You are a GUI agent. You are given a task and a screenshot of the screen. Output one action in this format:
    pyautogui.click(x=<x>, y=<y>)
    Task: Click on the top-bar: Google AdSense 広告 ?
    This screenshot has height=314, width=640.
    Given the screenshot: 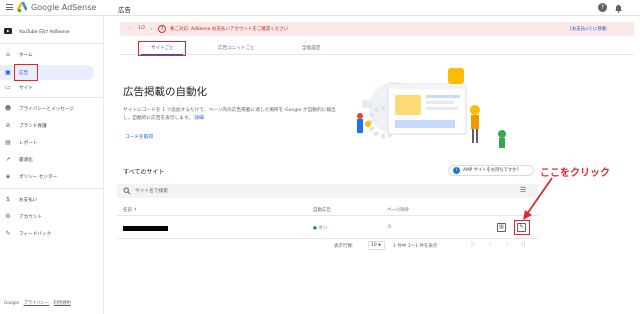 What is the action you would take?
    pyautogui.click(x=320, y=8)
    